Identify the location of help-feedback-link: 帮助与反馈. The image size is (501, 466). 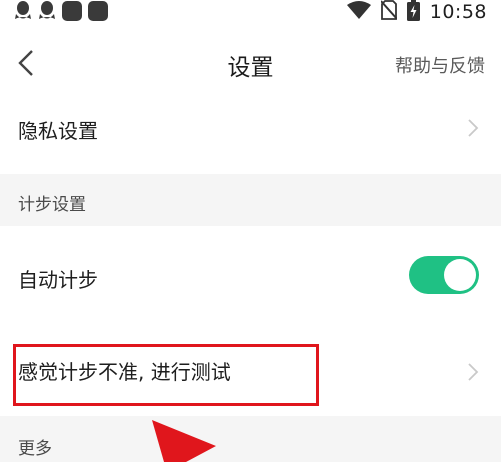
(440, 65).